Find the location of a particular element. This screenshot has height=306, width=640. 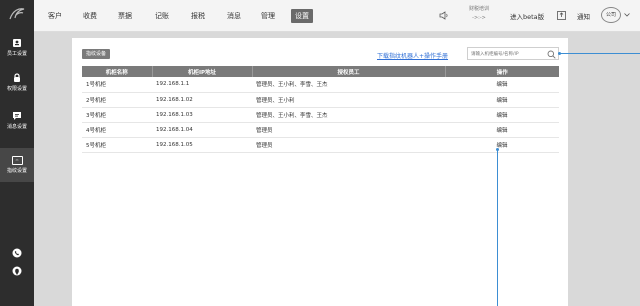

search-field is located at coordinates (513, 53).